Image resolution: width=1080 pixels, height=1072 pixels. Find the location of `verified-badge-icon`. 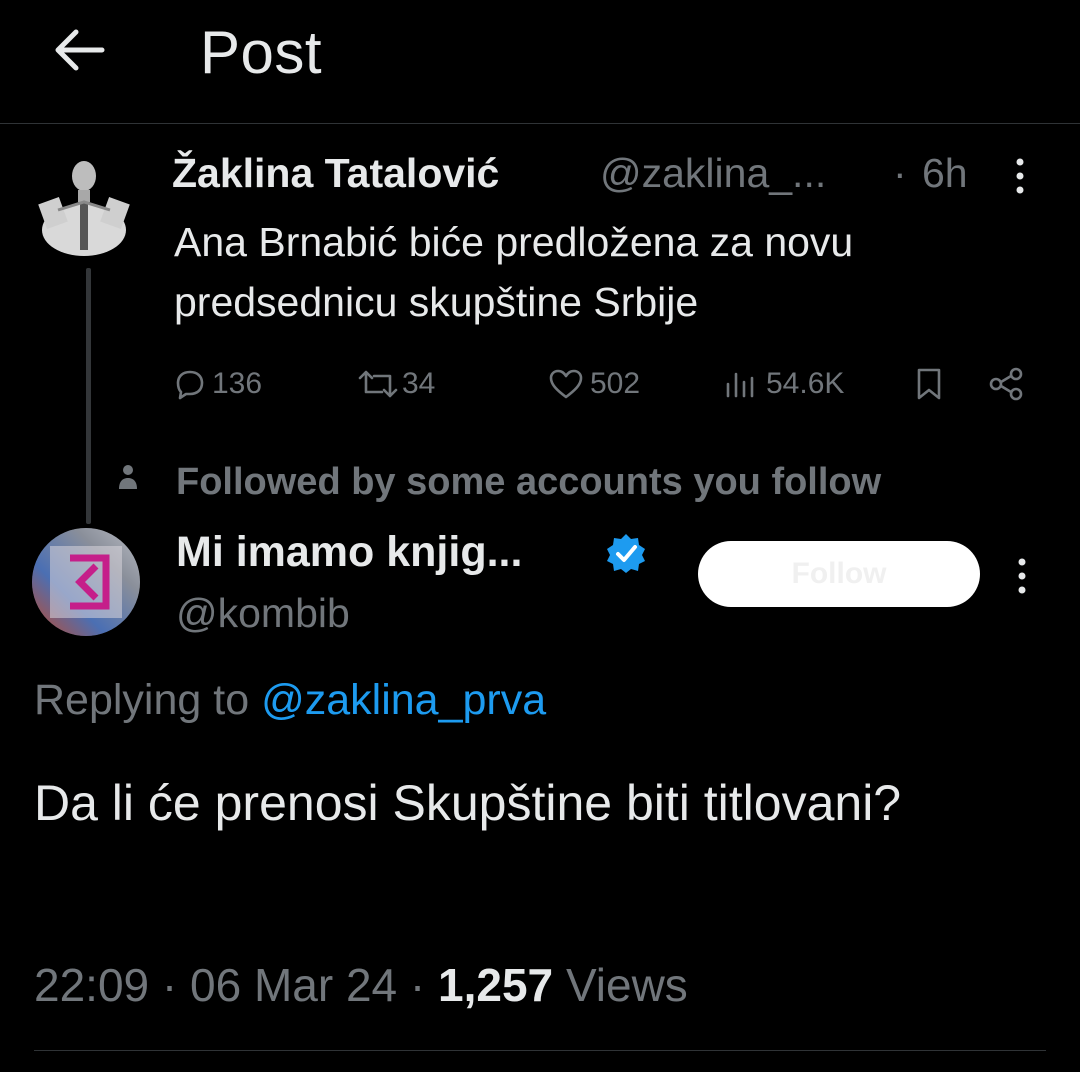

verified-badge-icon is located at coordinates (626, 553).